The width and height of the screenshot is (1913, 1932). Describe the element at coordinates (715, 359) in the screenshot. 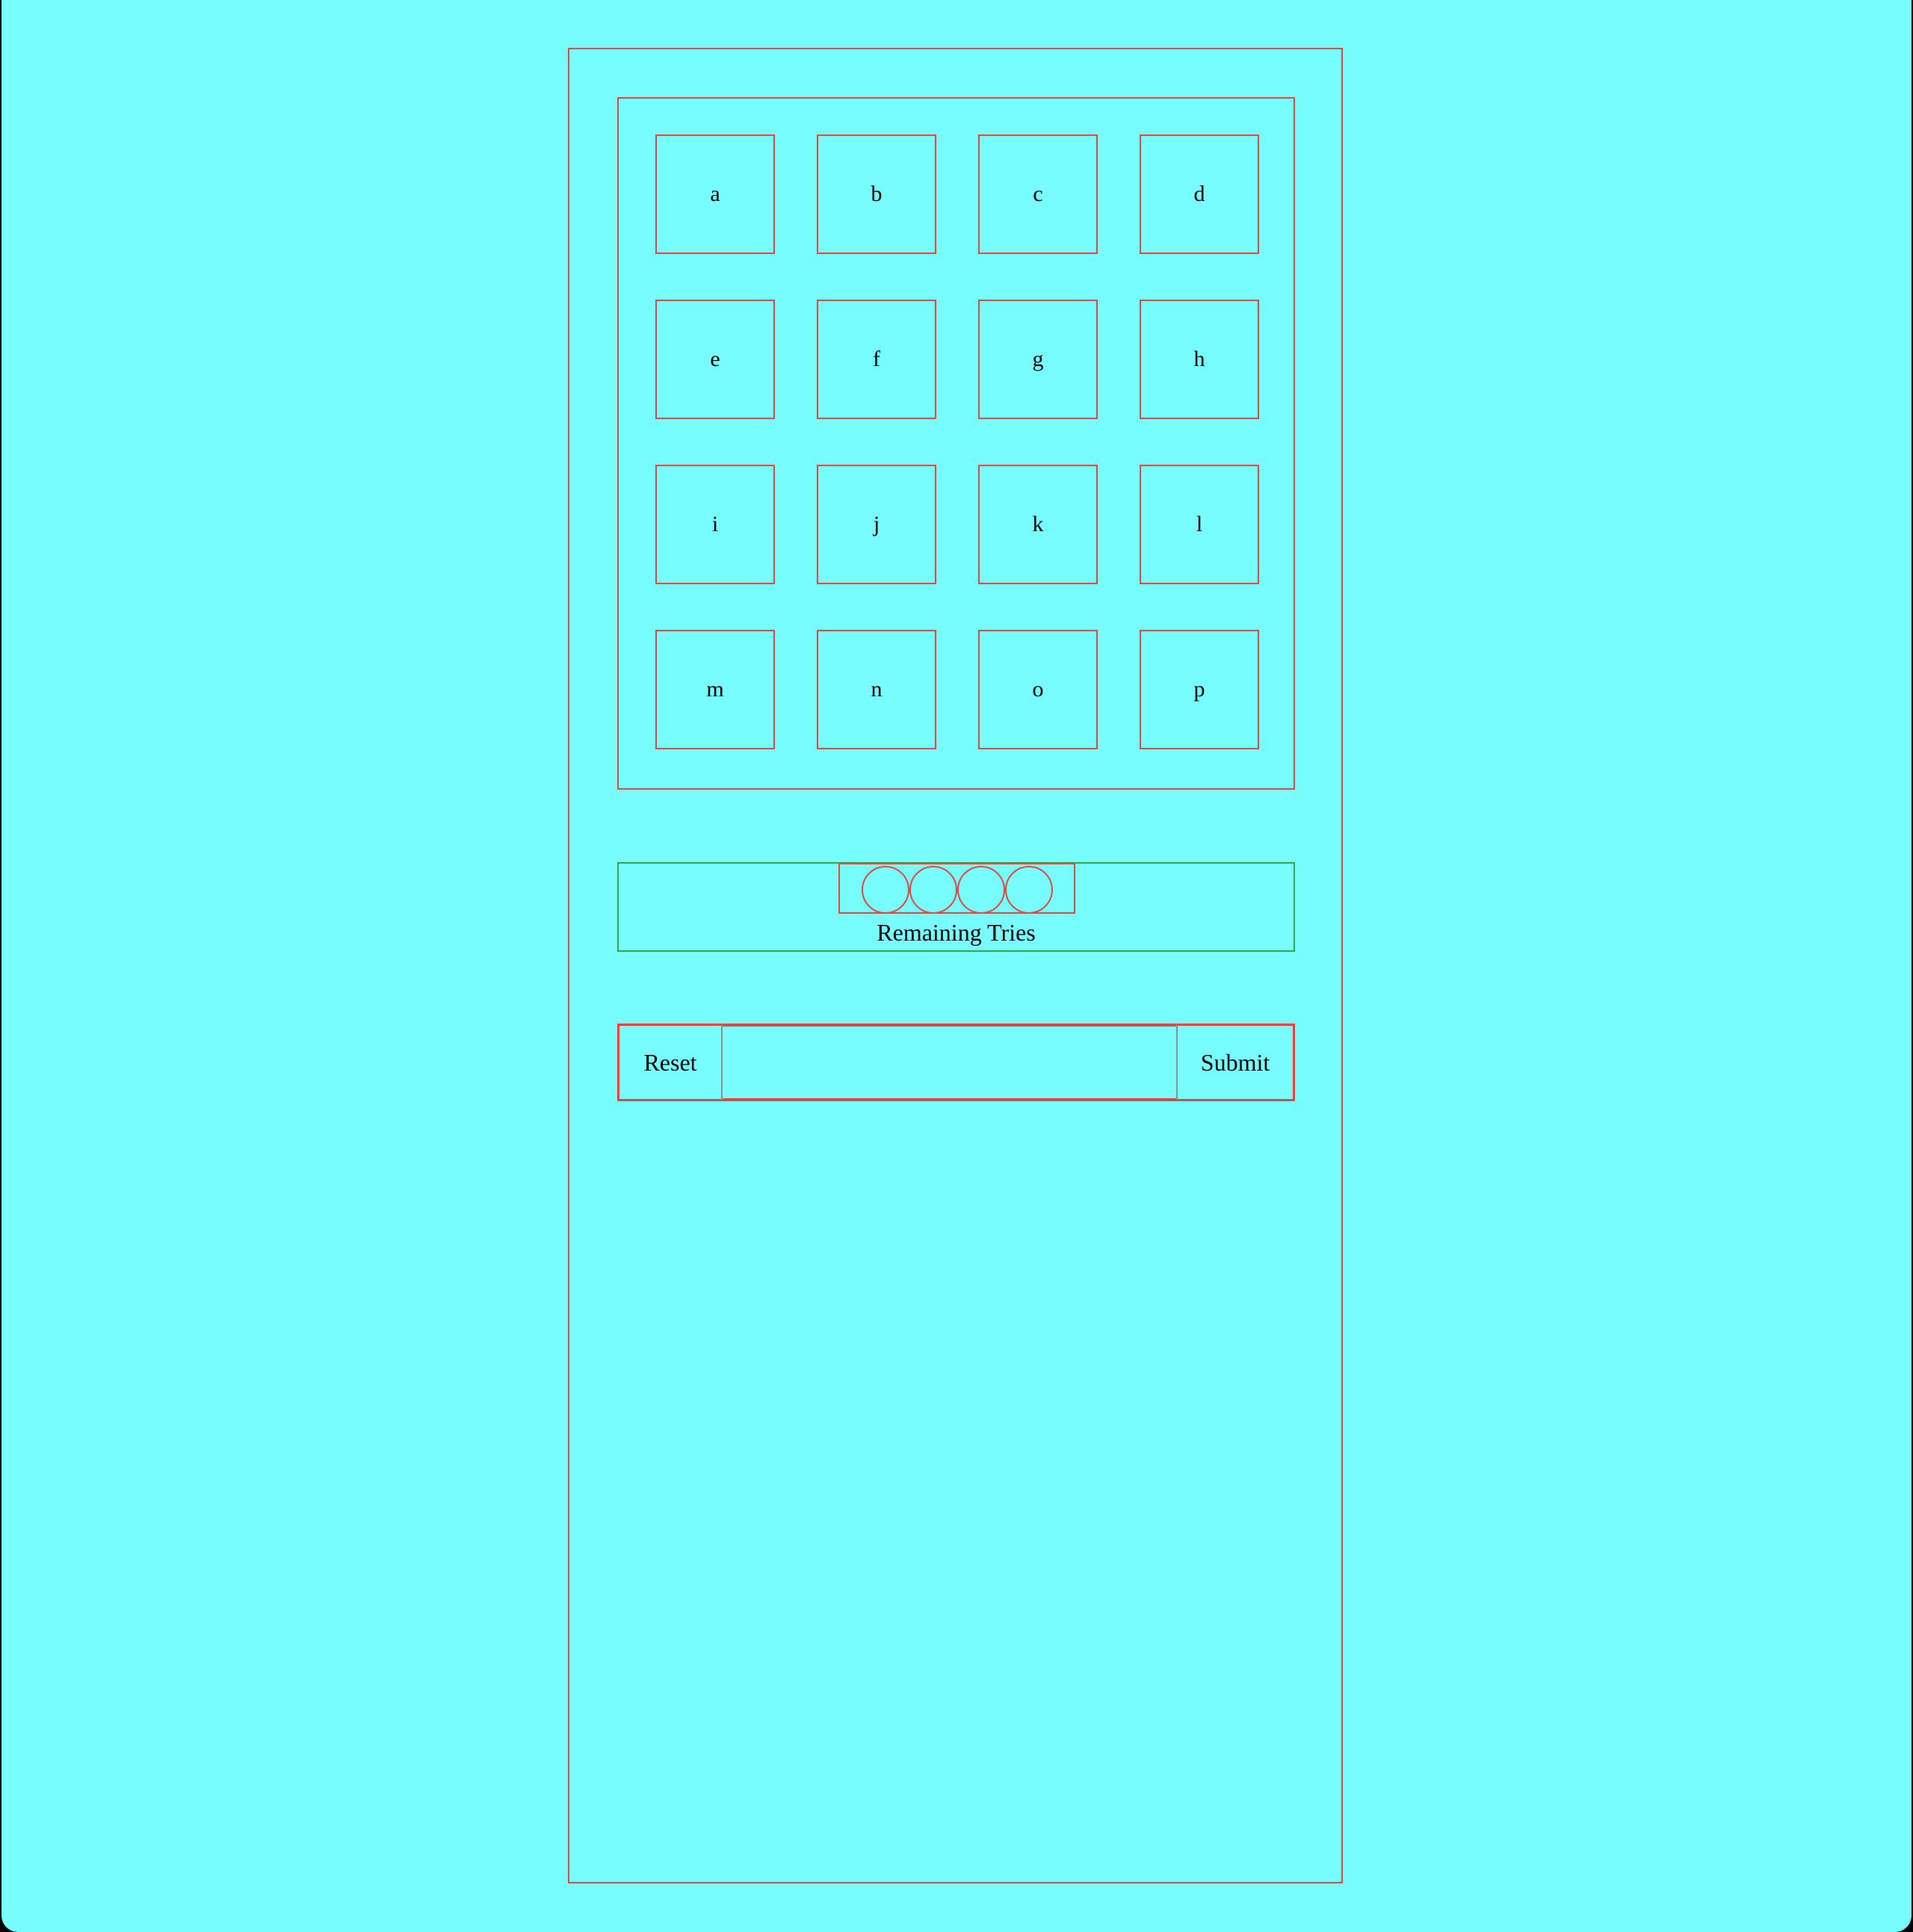

I see `letter-tile-e: e` at that location.